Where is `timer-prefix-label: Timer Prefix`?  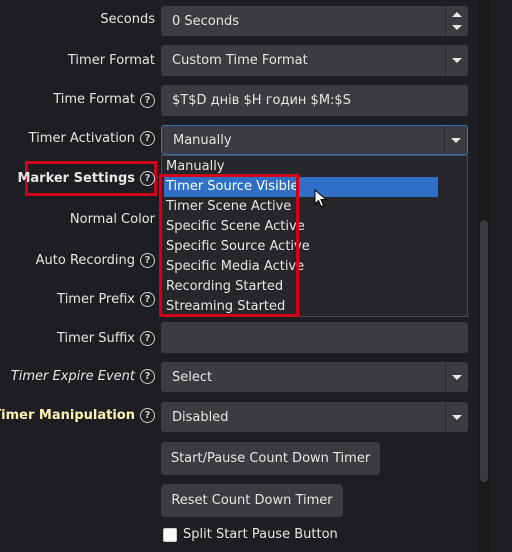
timer-prefix-label: Timer Prefix is located at coordinates (96, 299).